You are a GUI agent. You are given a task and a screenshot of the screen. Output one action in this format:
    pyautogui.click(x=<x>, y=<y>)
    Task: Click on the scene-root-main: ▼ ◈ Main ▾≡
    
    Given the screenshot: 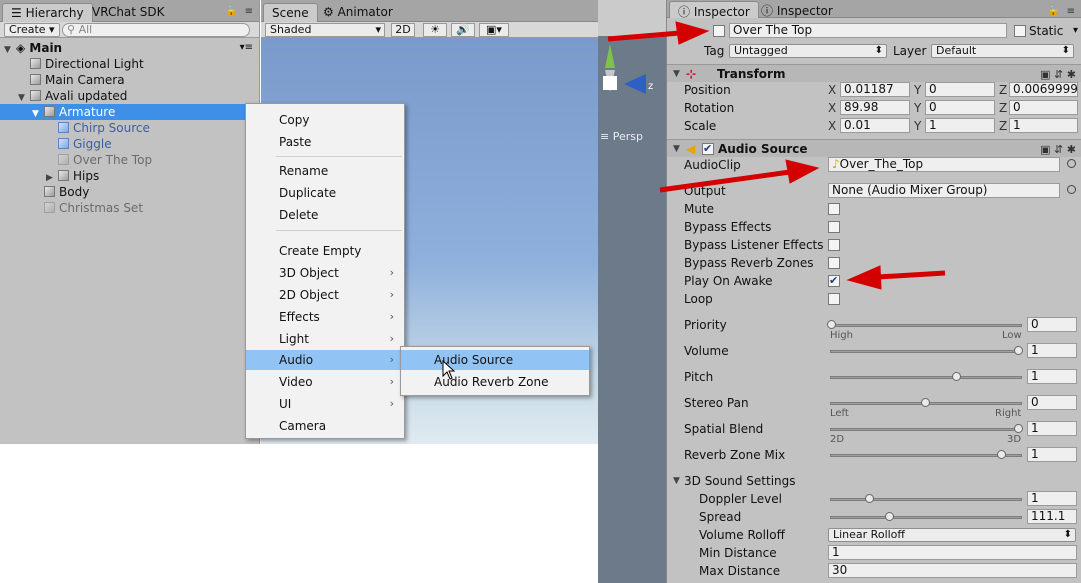 What is the action you would take?
    pyautogui.click(x=129, y=48)
    